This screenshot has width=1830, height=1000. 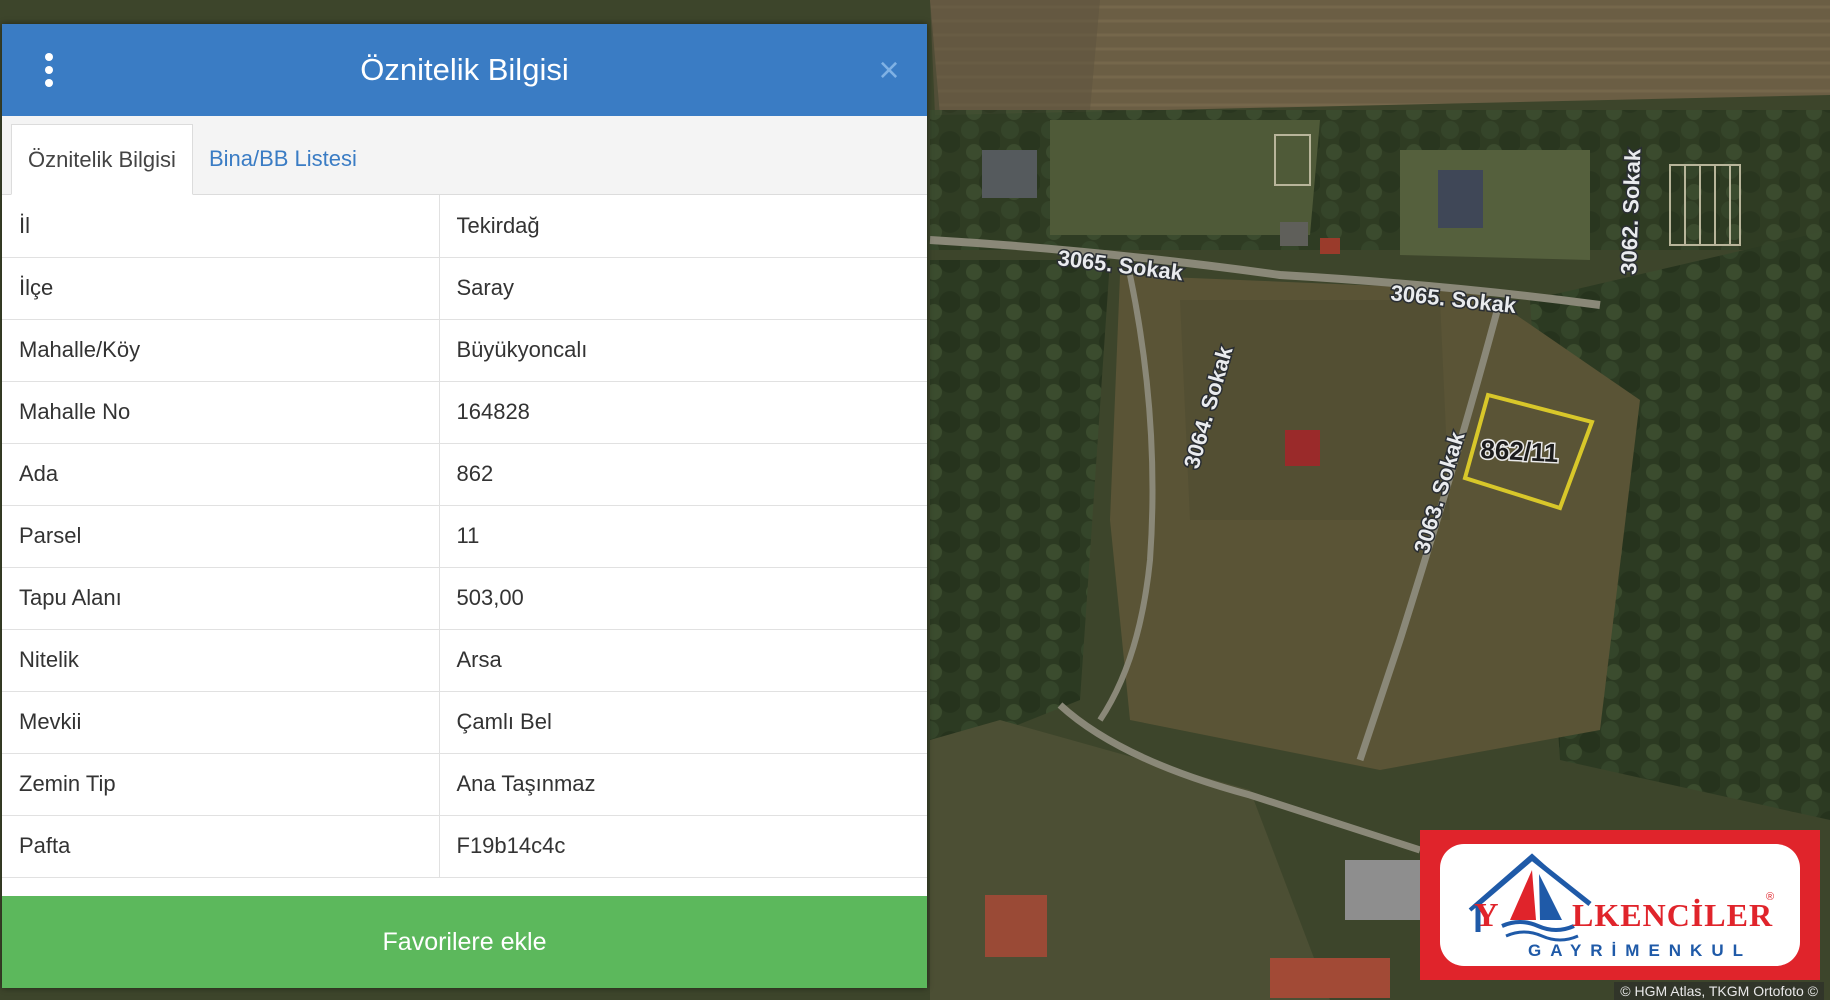 I want to click on close-icon: ×, so click(x=889, y=70).